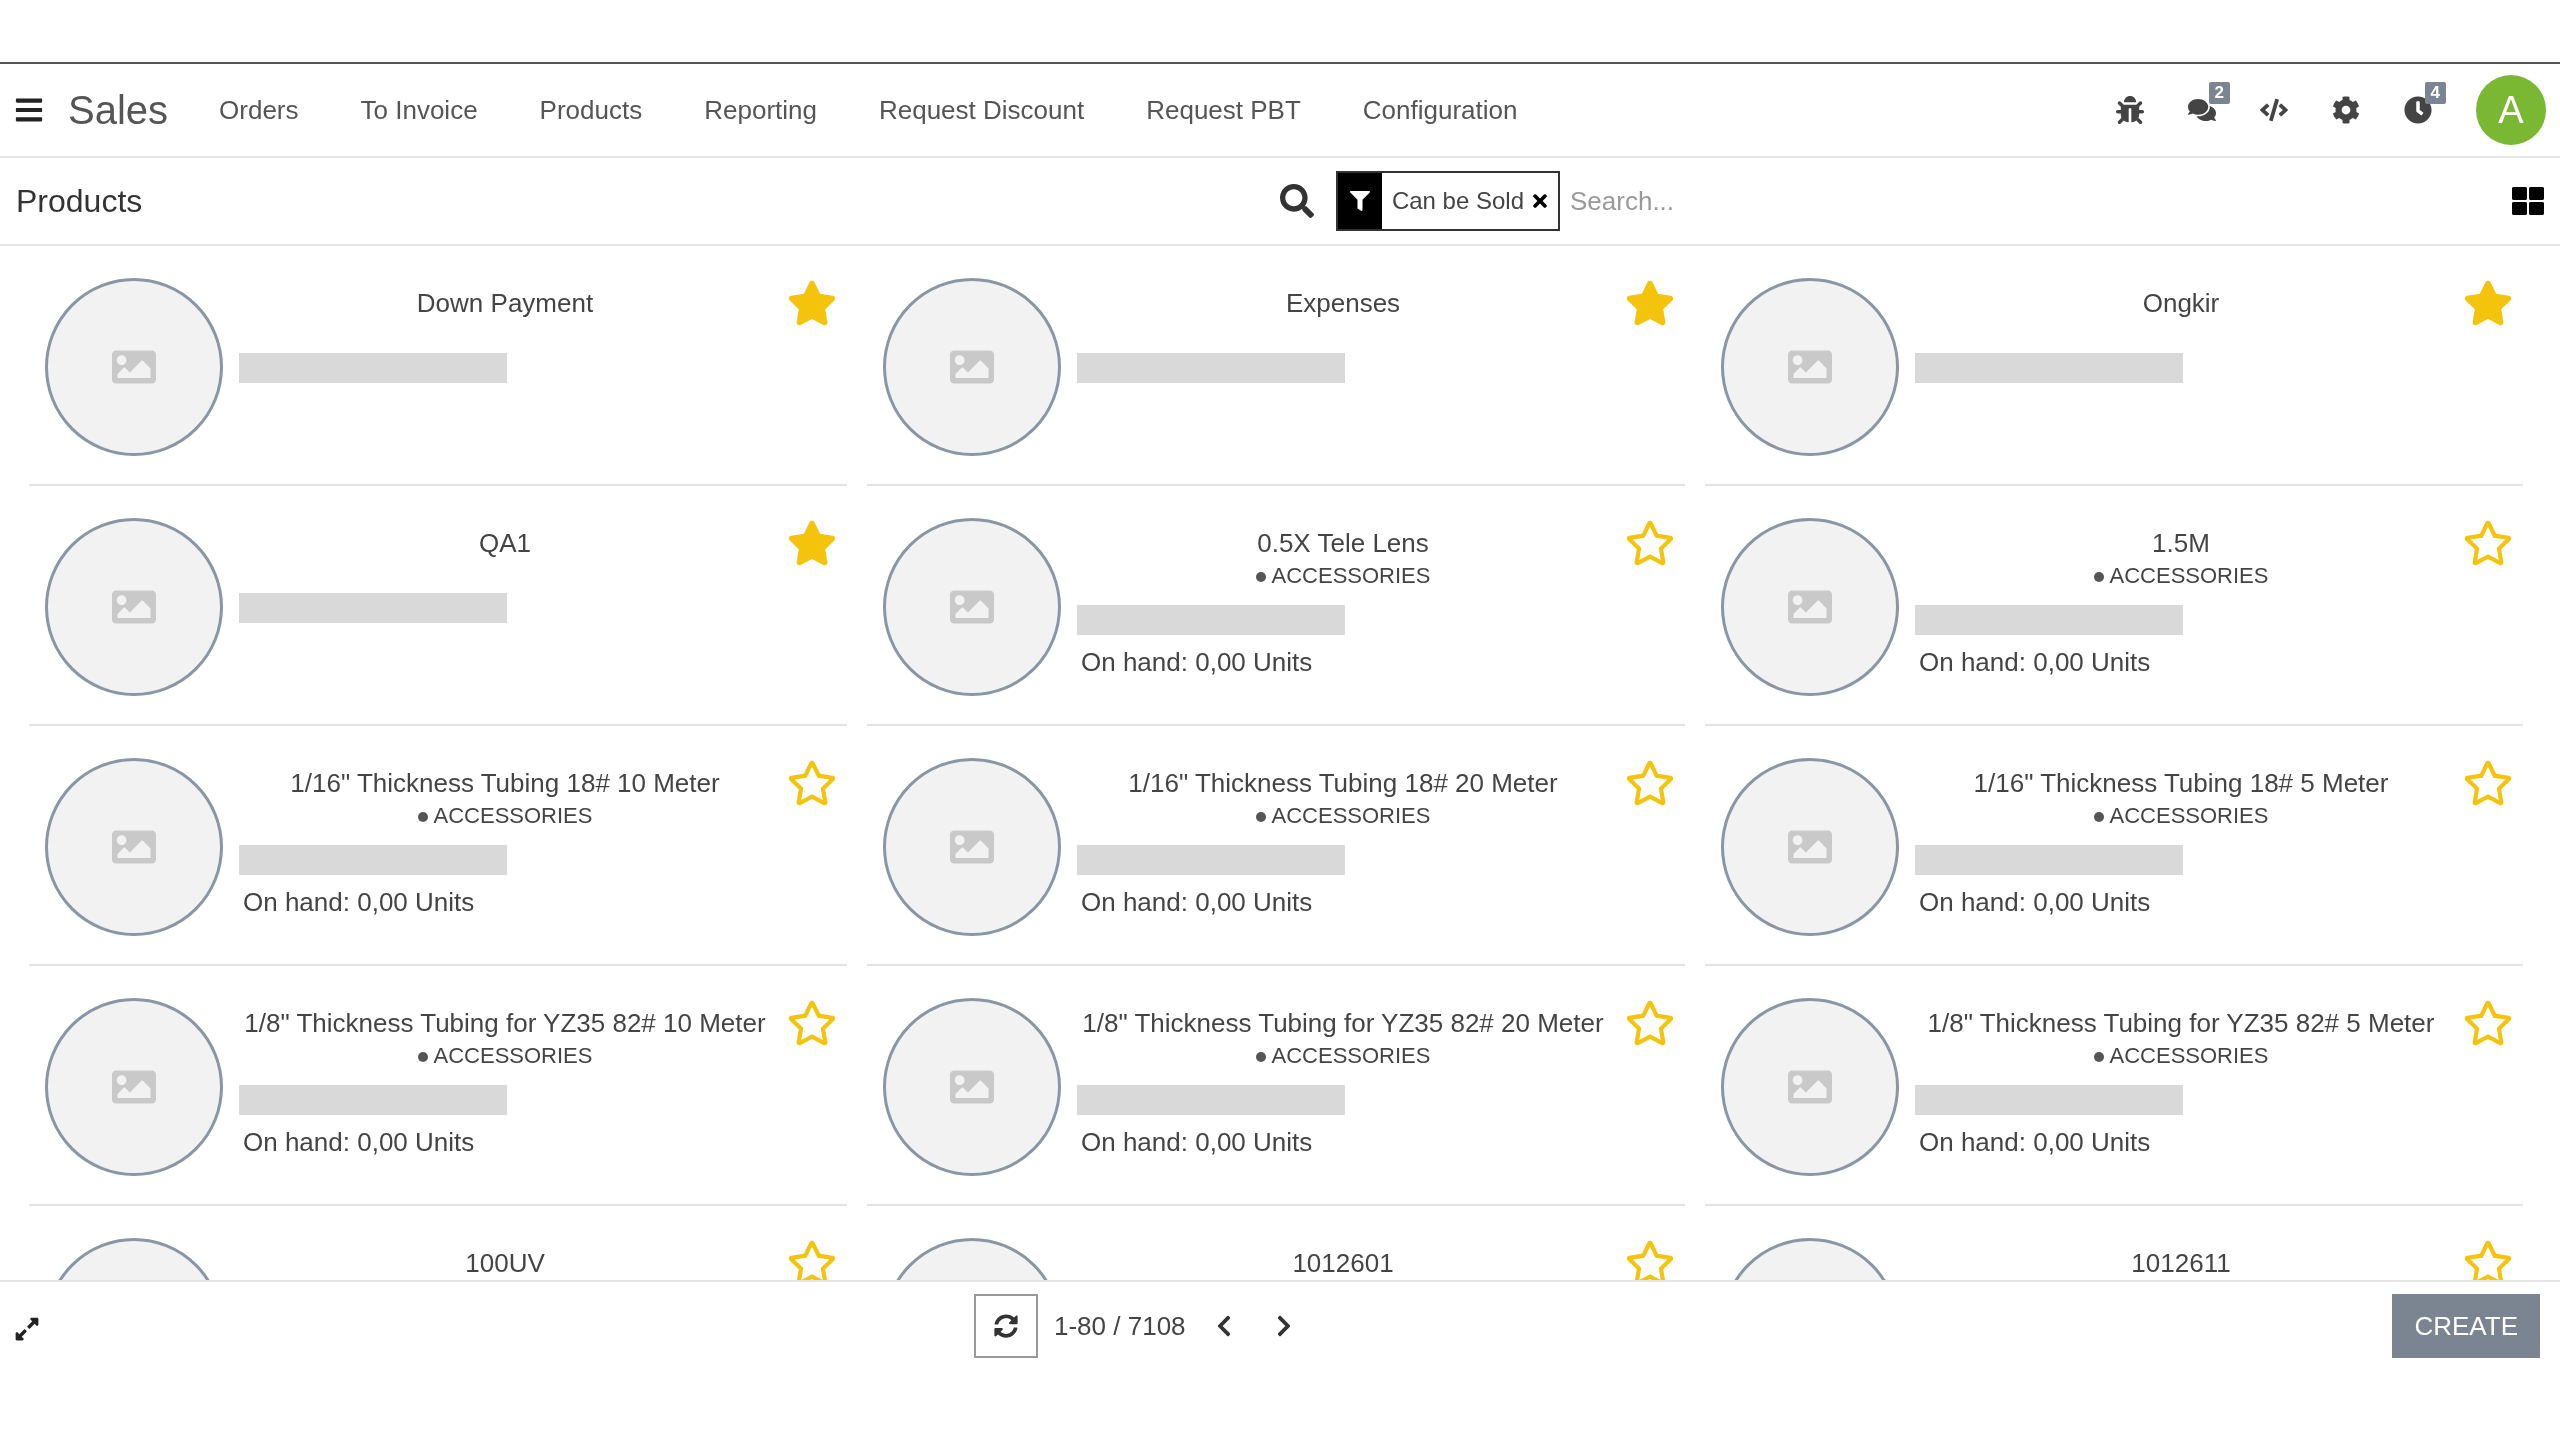  What do you see at coordinates (1343, 783) in the screenshot?
I see `product-name: 1/16" Thickness Tubing 18# 20 Meter` at bounding box center [1343, 783].